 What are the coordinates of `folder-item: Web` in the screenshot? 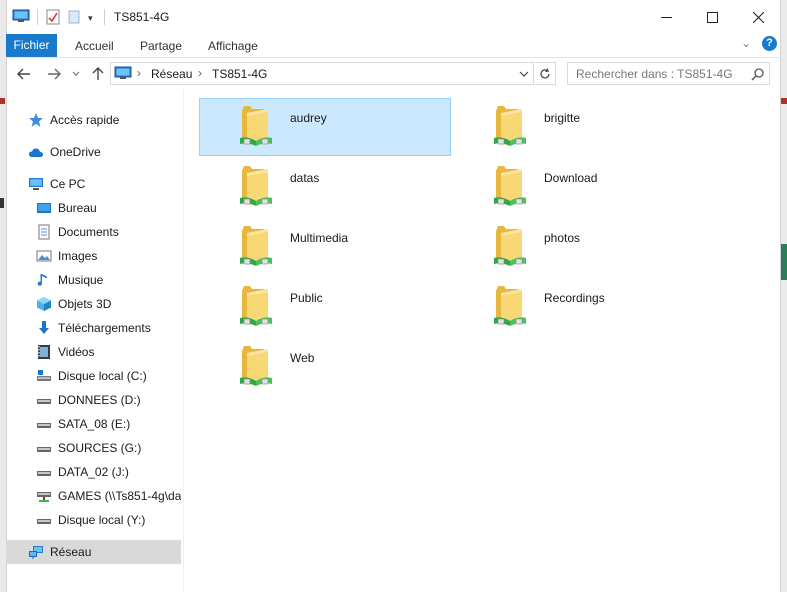 It's located at (325, 367).